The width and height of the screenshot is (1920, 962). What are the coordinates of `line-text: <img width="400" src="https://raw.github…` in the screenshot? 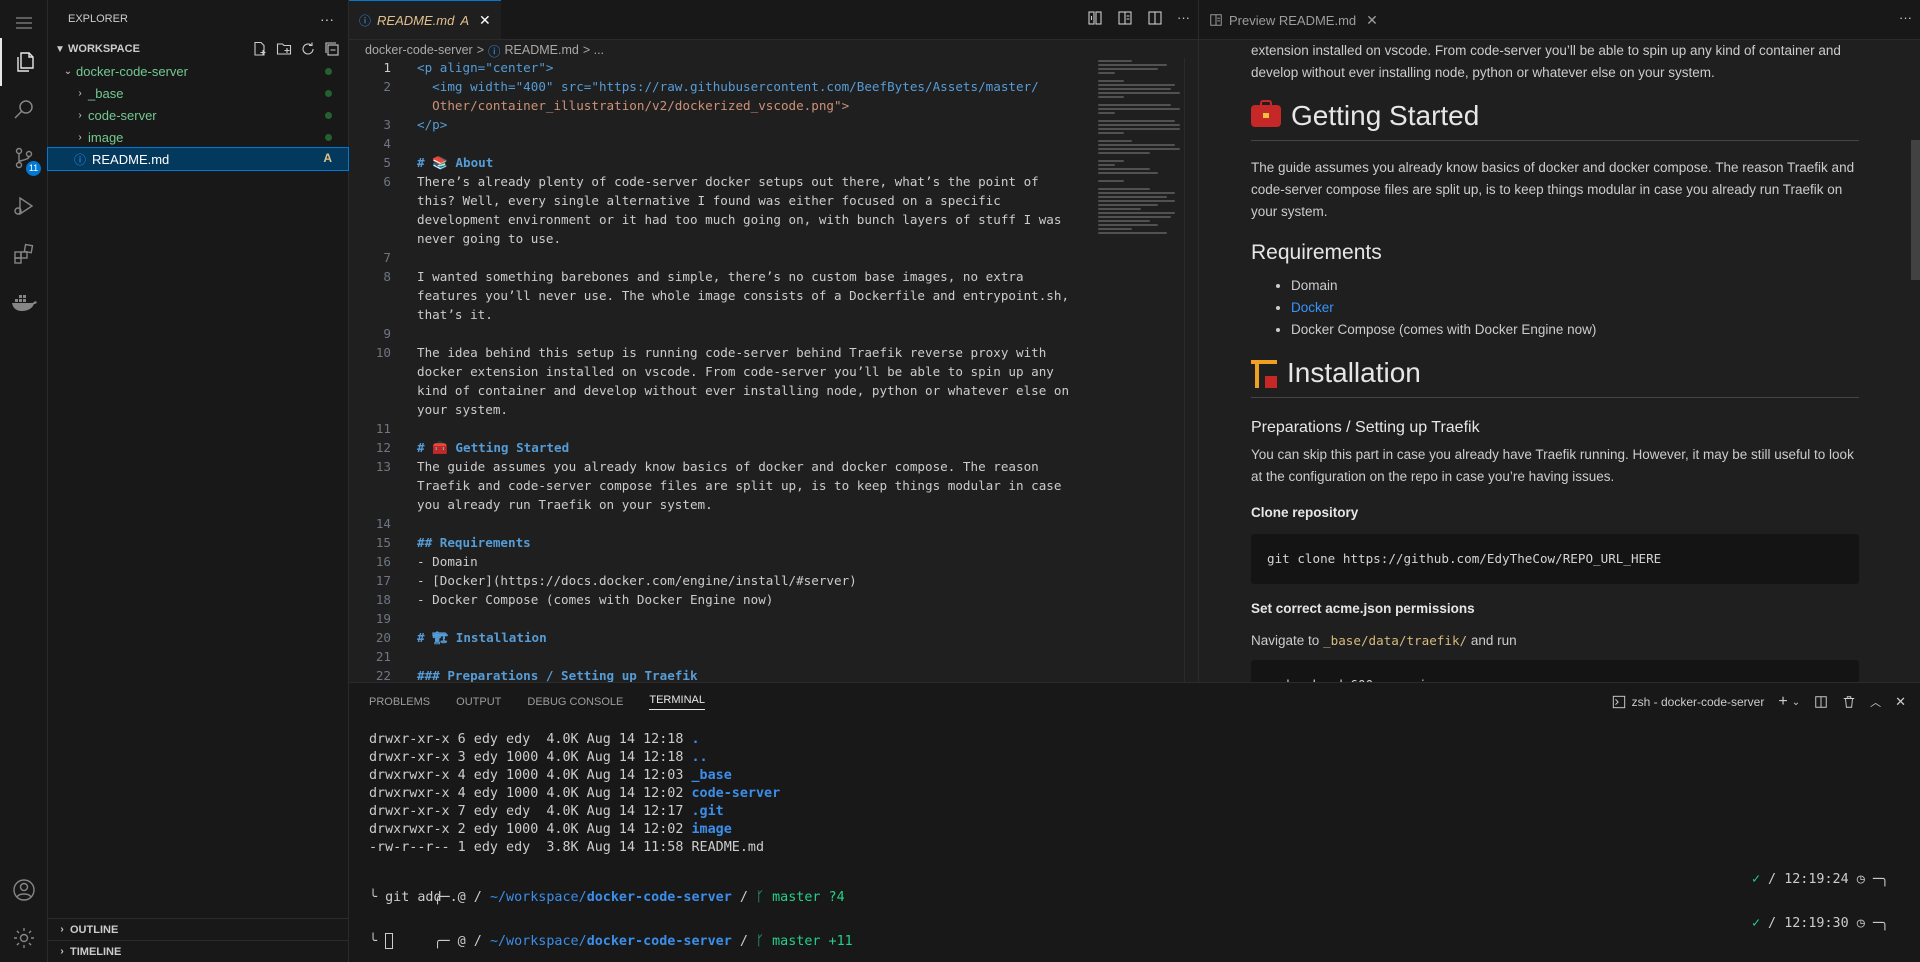 It's located at (728, 86).